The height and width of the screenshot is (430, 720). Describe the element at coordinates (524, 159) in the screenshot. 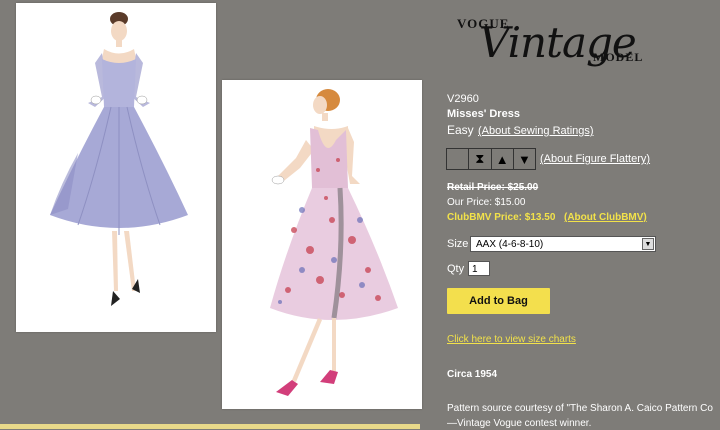

I see `triangle-down-icon: ▼` at that location.